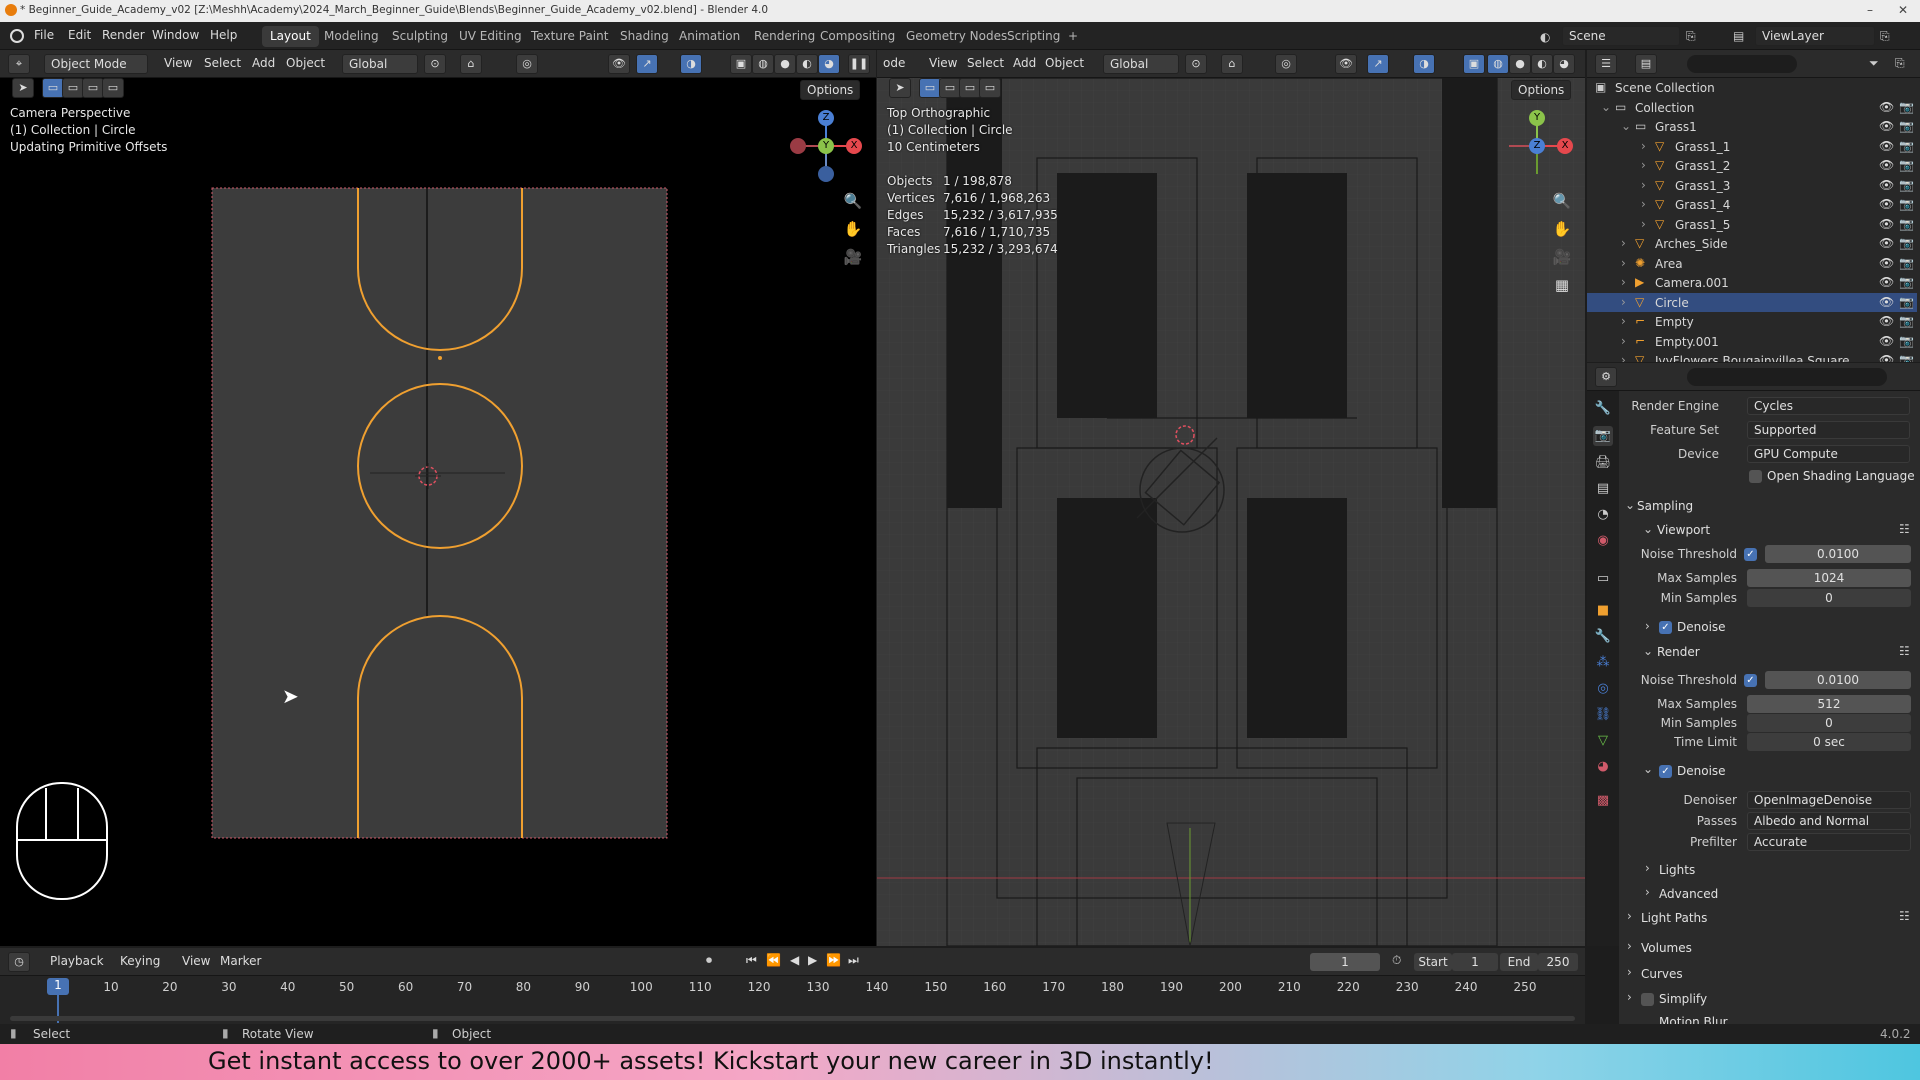 The image size is (1920, 1080). Describe the element at coordinates (1603, 579) in the screenshot. I see `collection-tab-icon: ▭` at that location.